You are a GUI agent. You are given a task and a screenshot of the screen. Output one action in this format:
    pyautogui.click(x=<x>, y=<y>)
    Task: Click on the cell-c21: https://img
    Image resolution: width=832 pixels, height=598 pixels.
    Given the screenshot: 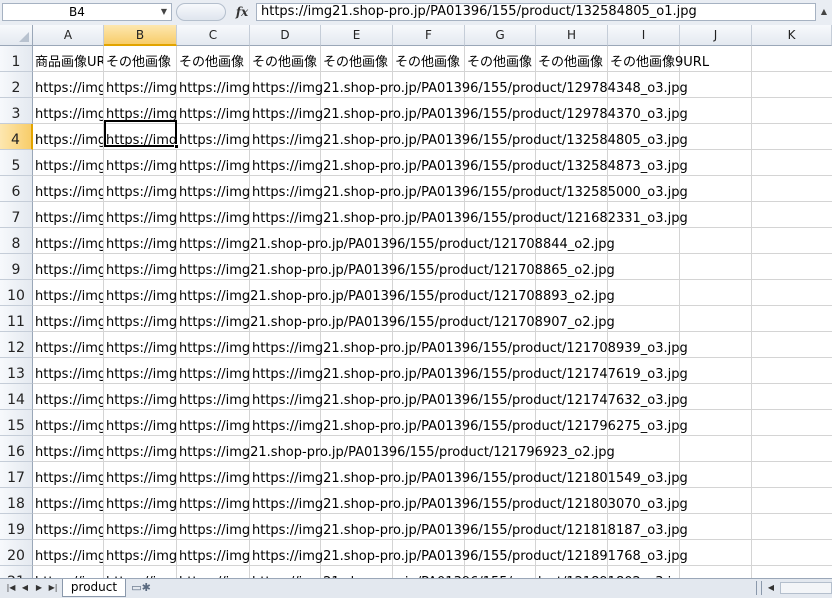 What is the action you would take?
    pyautogui.click(x=213, y=572)
    